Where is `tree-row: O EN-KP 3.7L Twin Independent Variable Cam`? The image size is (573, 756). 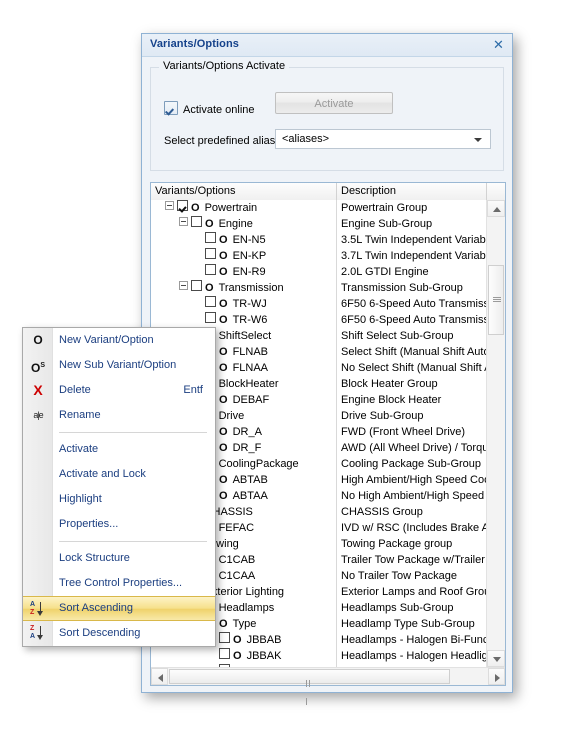 tree-row: O EN-KP 3.7L Twin Independent Variable Cam is located at coordinates (318, 256).